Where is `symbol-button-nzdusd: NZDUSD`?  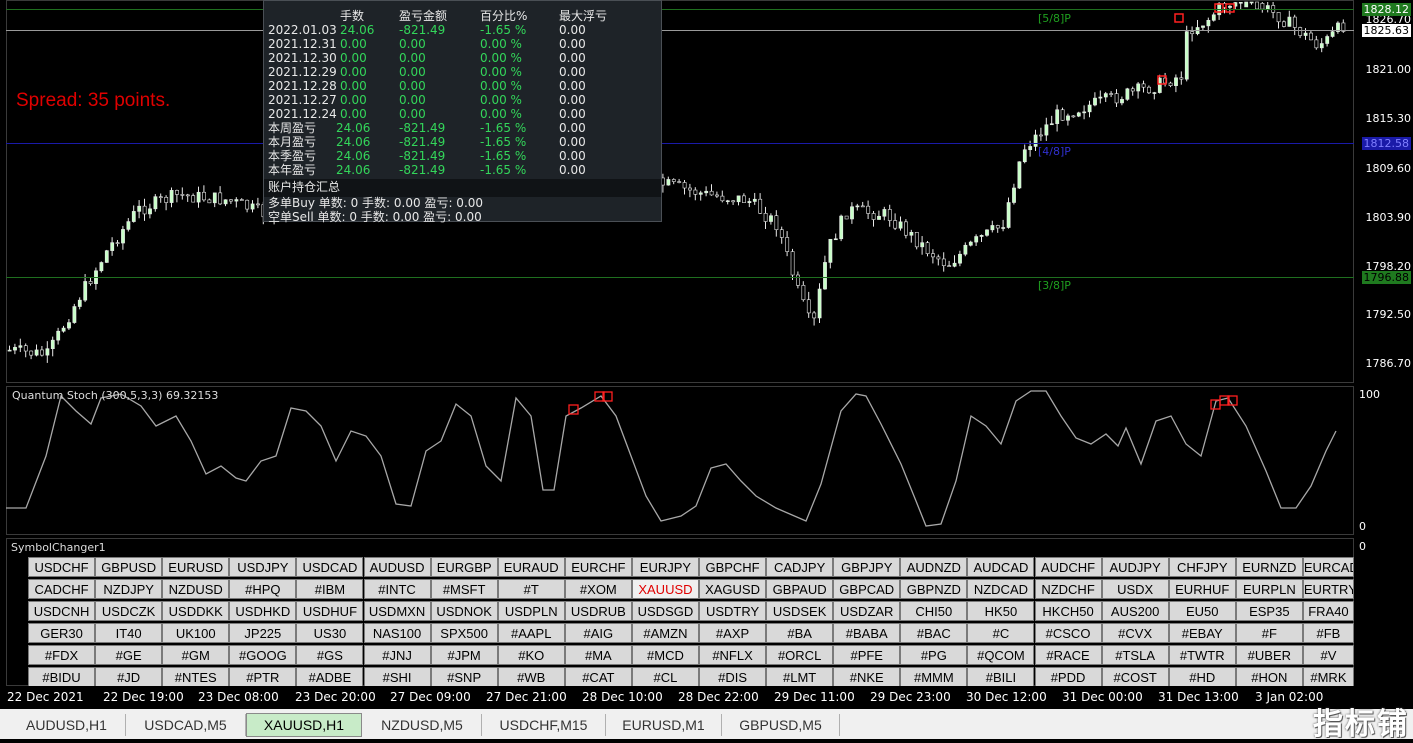
symbol-button-nzdusd: NZDUSD is located at coordinates (196, 589).